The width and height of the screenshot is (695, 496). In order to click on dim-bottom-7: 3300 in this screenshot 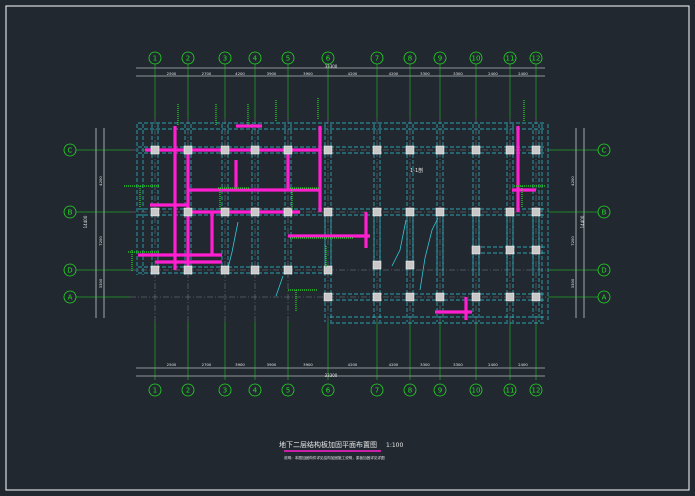, I will do `click(425, 364)`.